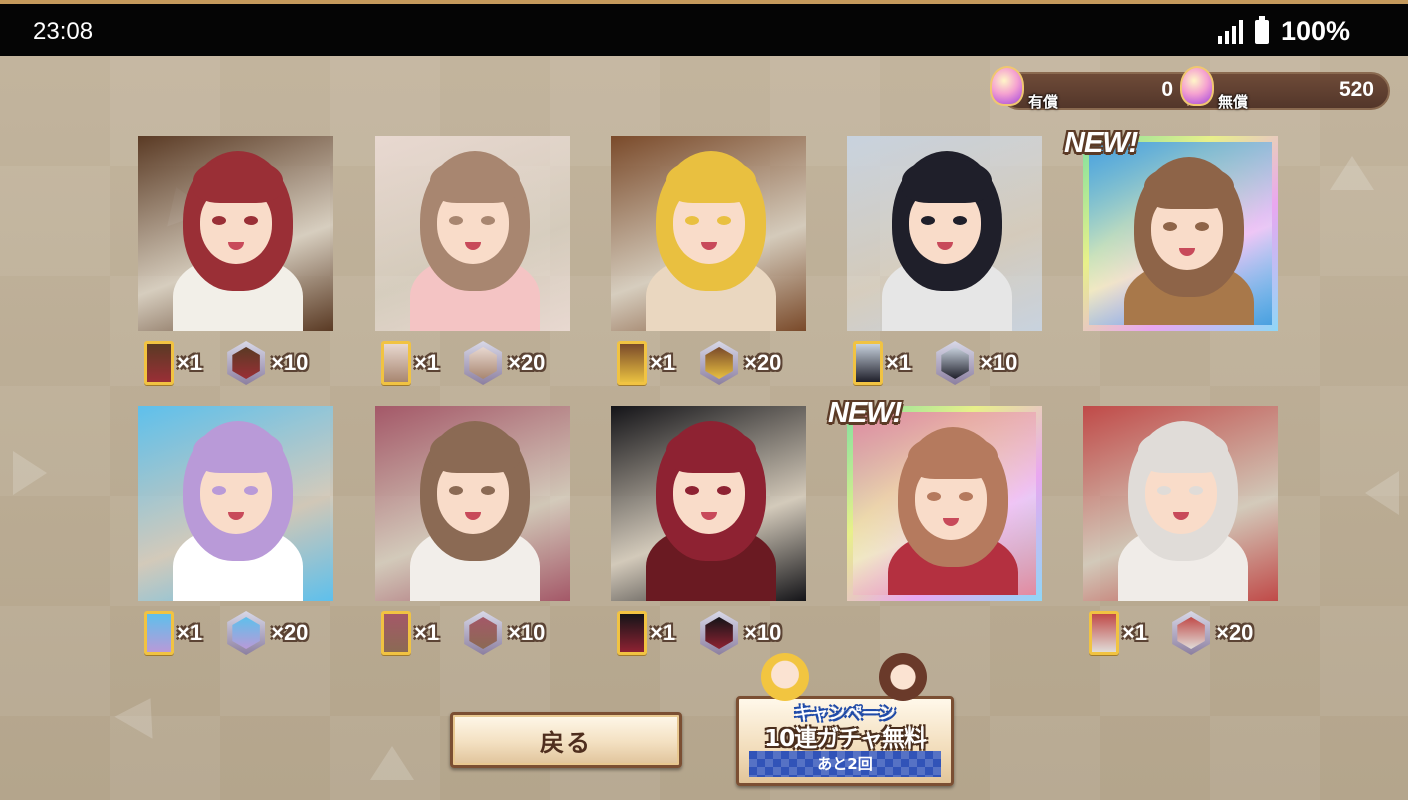 The image size is (1408, 800). I want to click on battery-level: 100%, so click(1315, 31).